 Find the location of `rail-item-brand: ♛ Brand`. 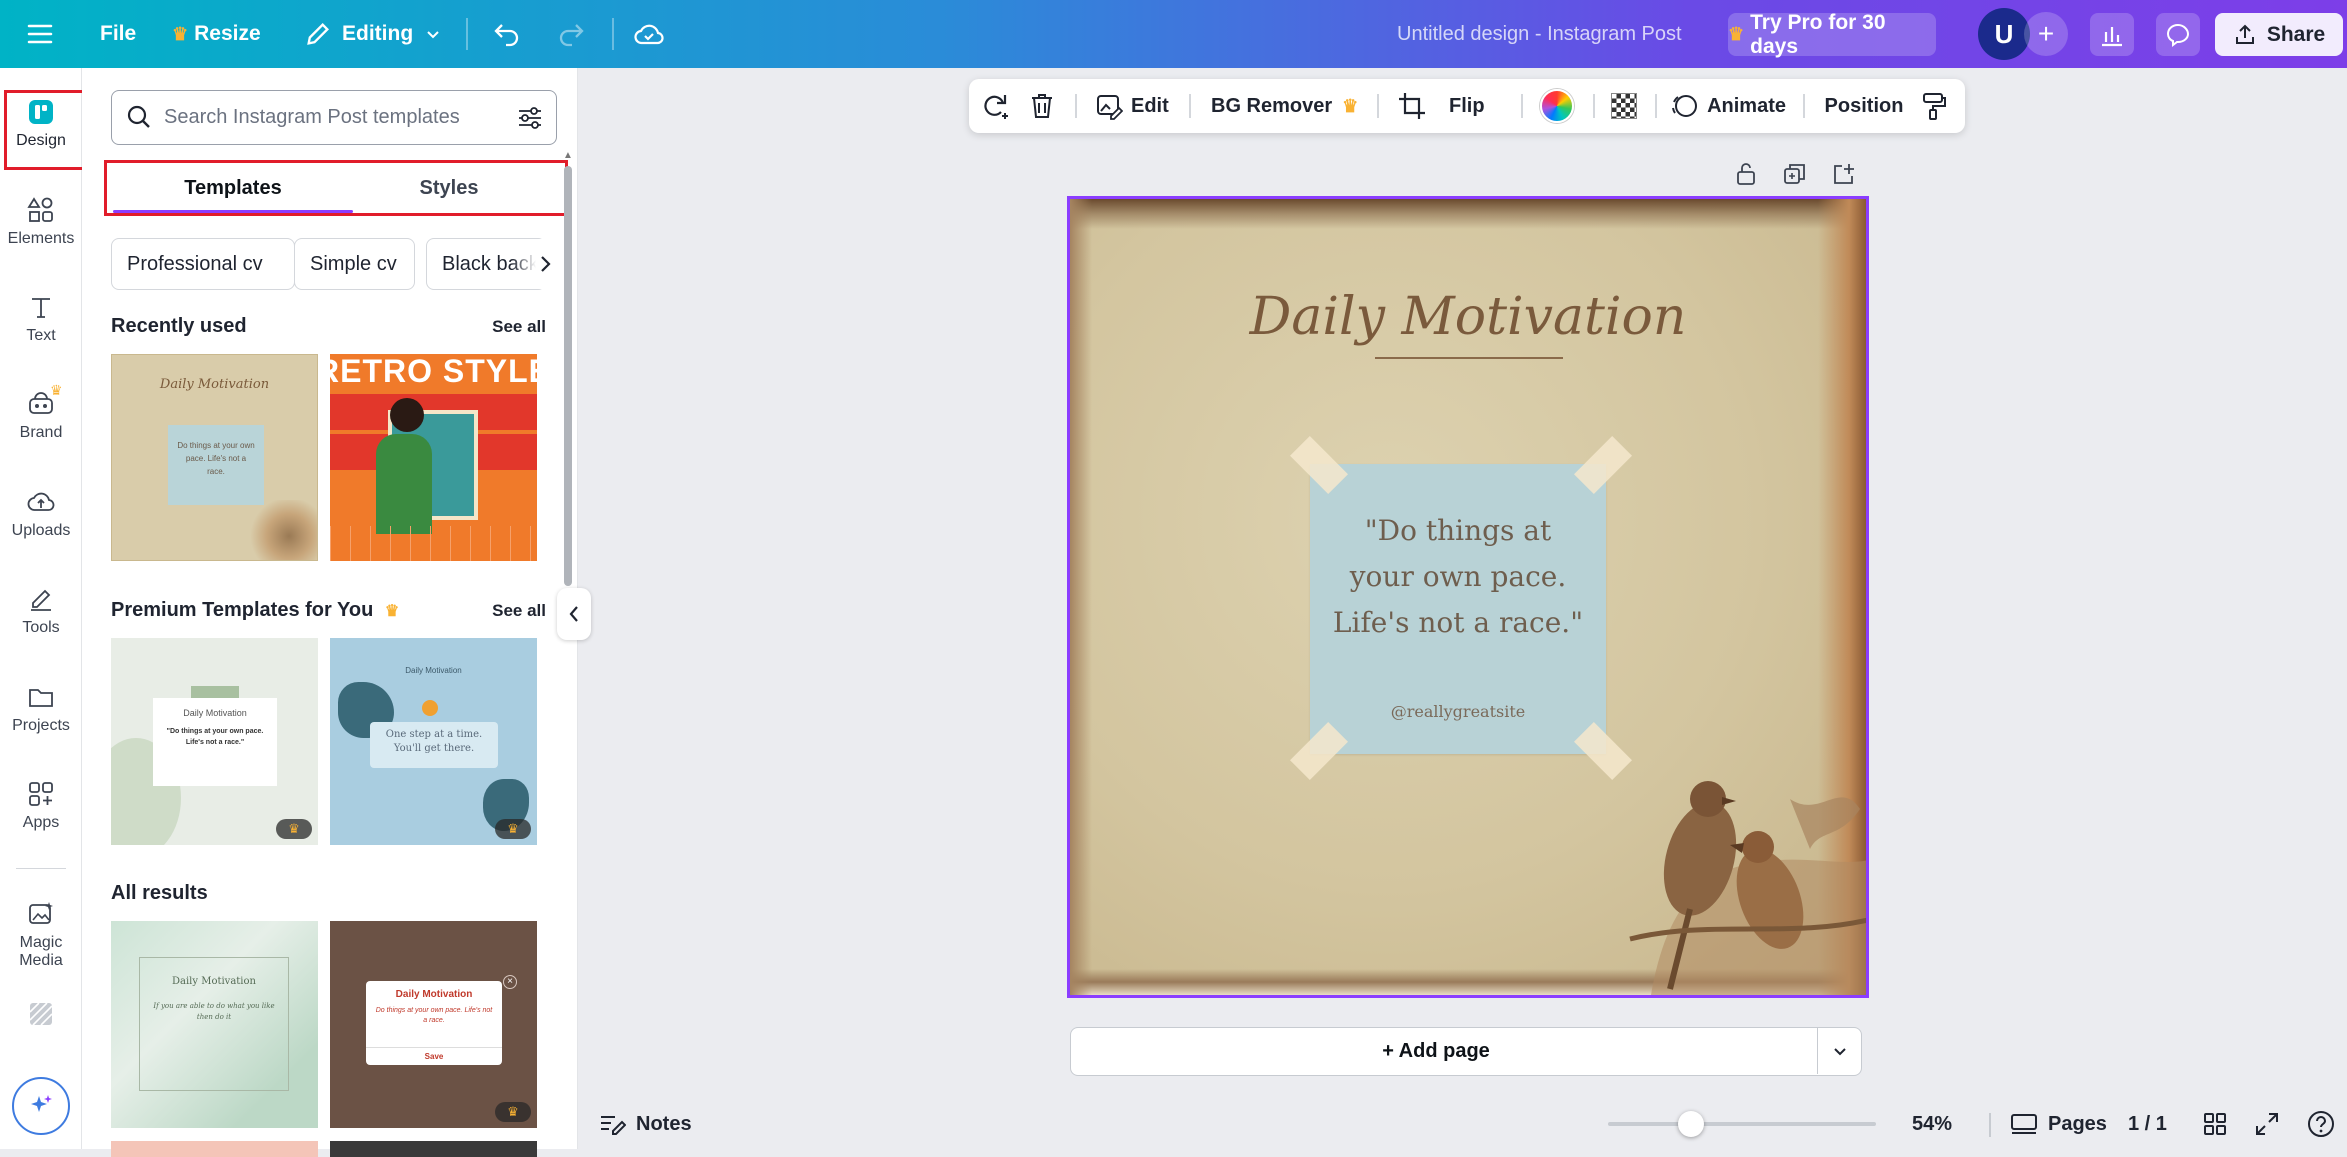

rail-item-brand: ♛ Brand is located at coordinates (41, 416).